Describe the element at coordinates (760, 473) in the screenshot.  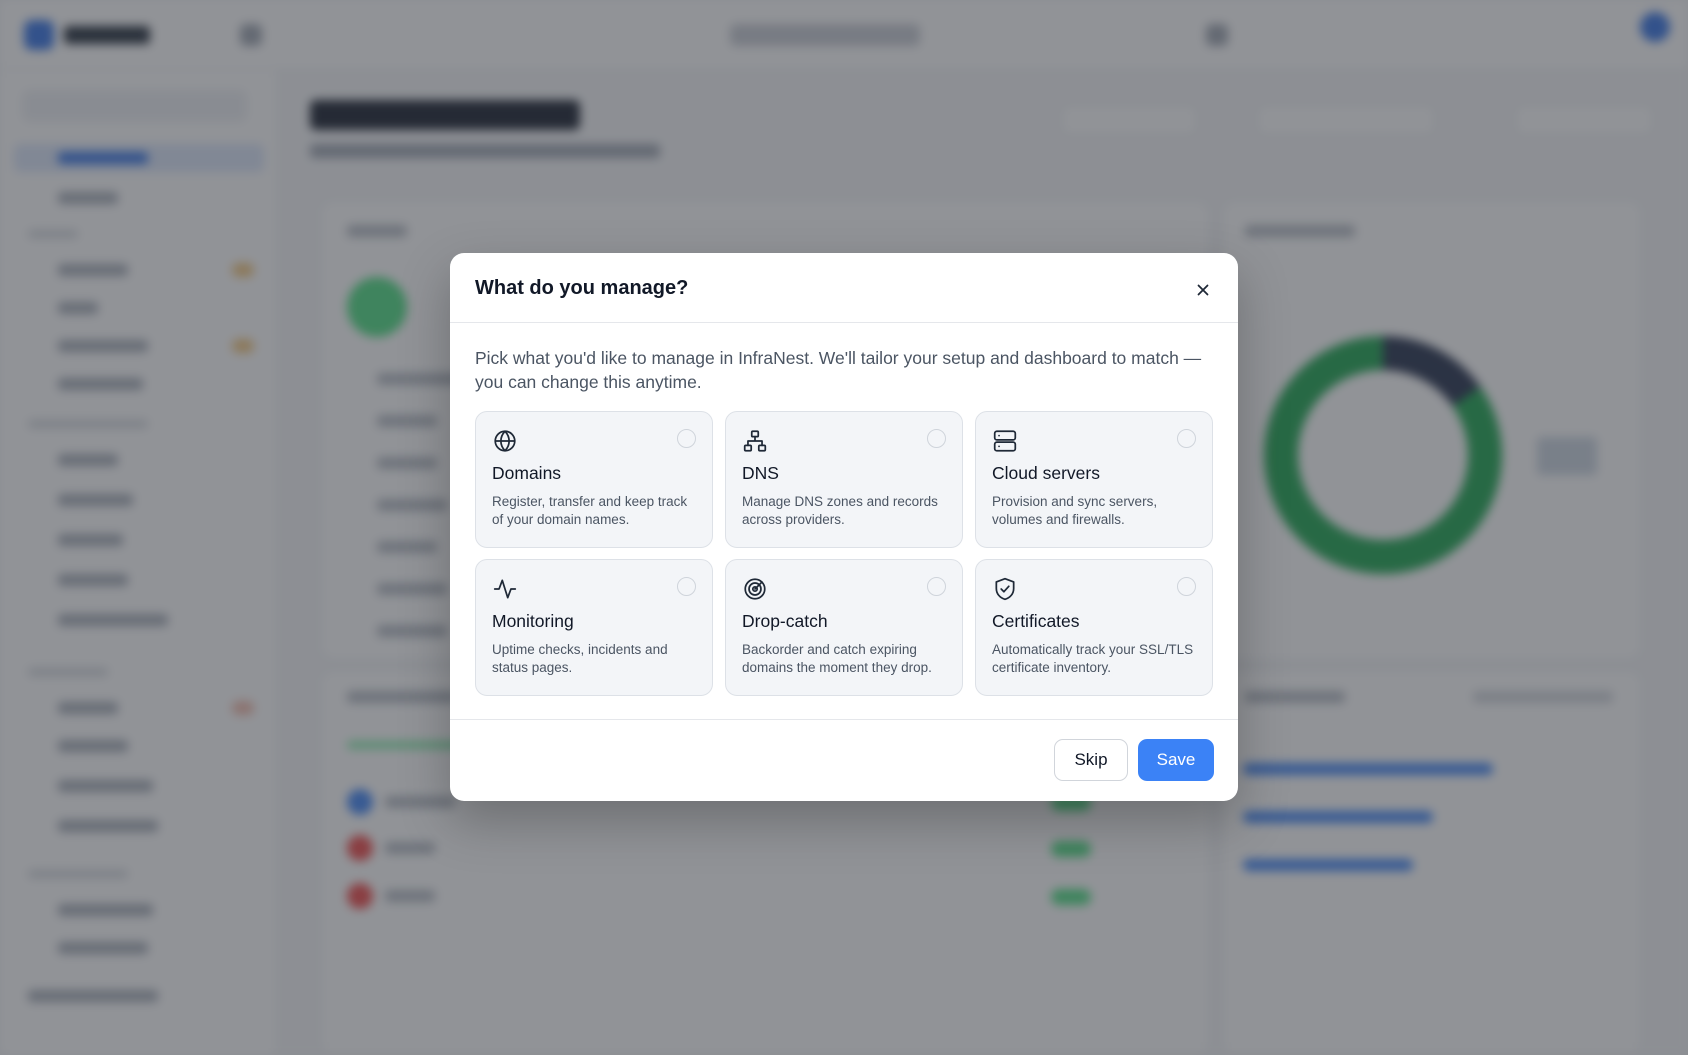
I see `option-title: DNS` at that location.